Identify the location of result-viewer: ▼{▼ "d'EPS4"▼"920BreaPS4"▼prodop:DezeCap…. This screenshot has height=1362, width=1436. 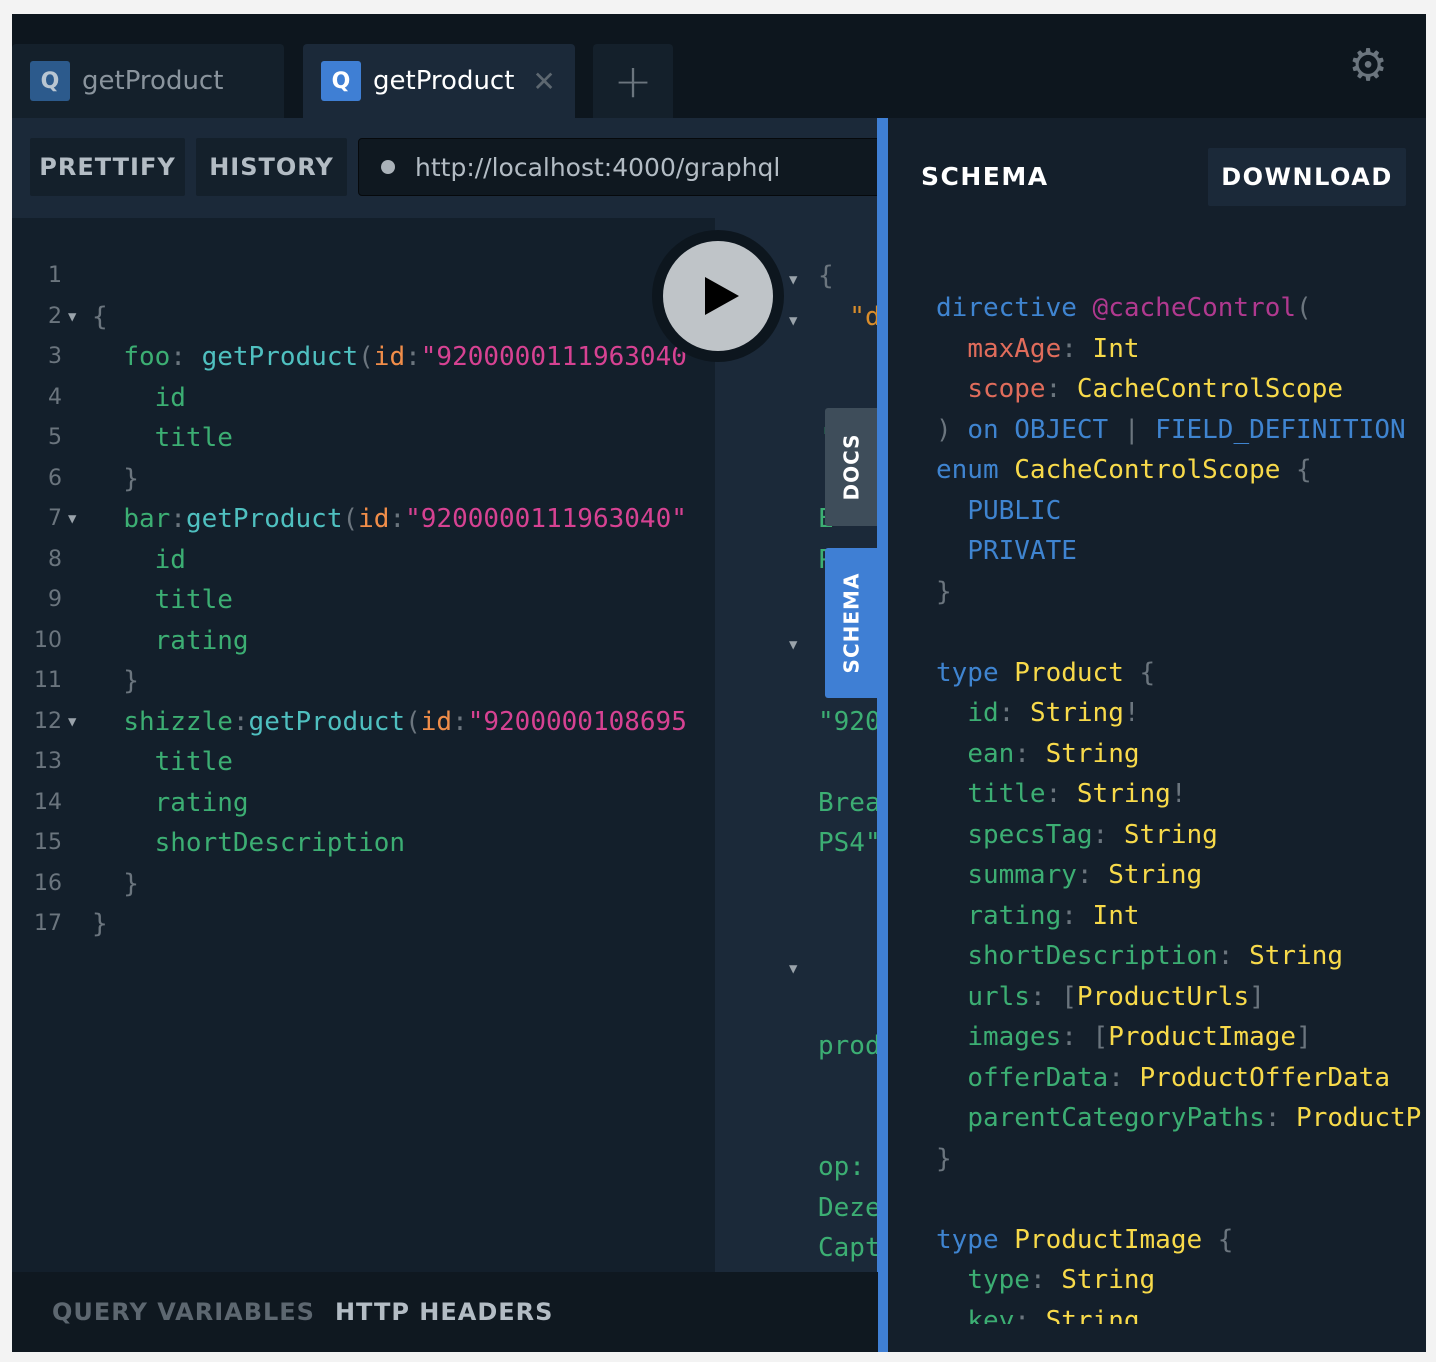
(796, 745).